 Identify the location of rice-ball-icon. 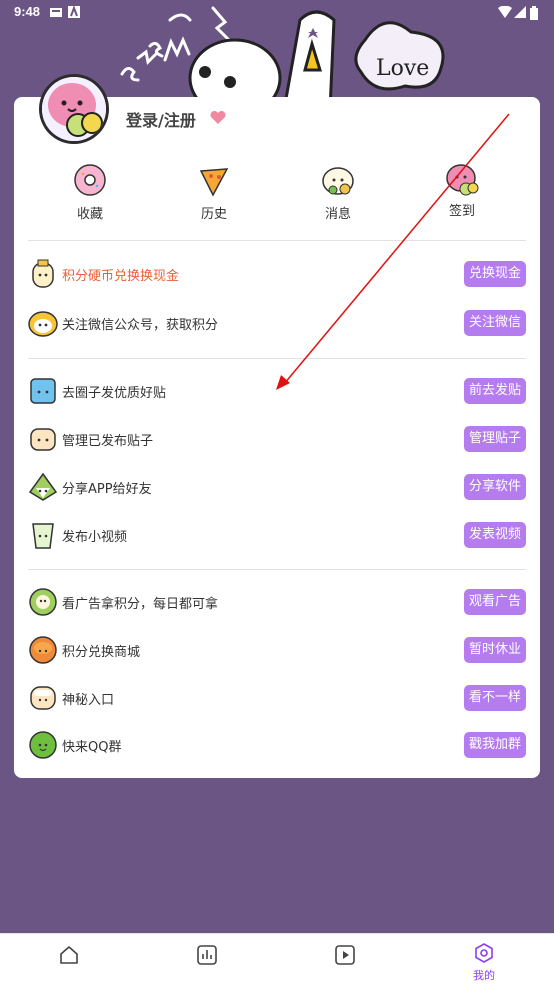
(43, 487).